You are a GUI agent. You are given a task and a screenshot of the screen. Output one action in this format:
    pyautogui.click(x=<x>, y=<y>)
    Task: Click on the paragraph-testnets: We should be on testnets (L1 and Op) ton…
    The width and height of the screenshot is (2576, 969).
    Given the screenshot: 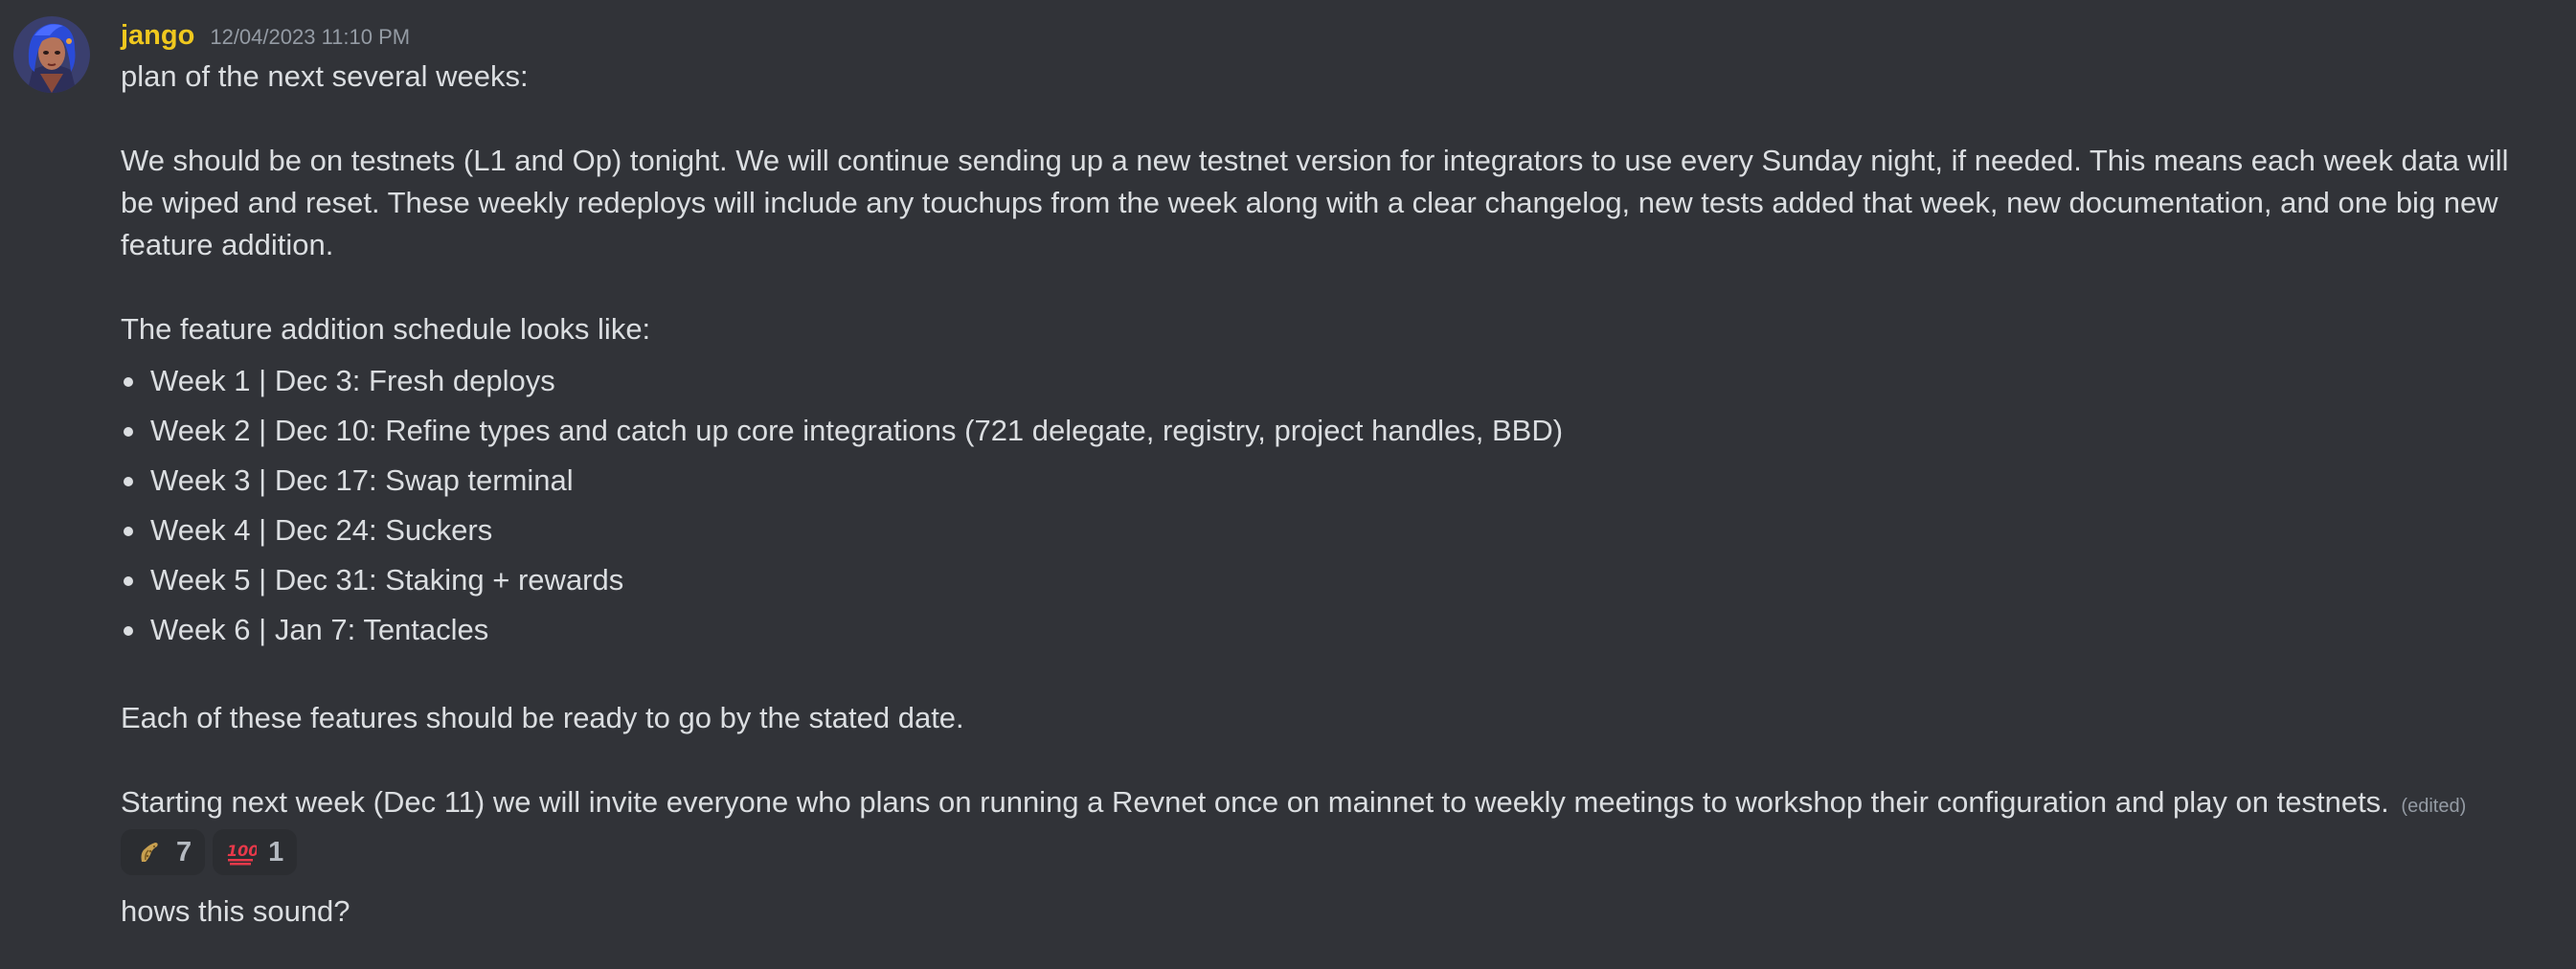 What is the action you would take?
    pyautogui.click(x=1315, y=202)
    